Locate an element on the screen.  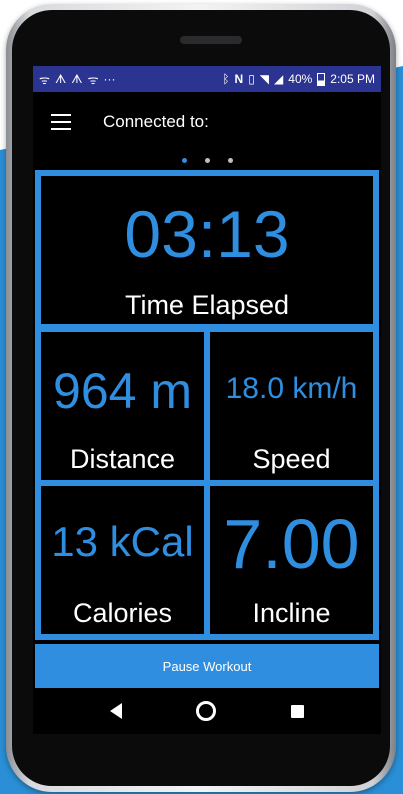
connection-title: Connected to: is located at coordinates (156, 121).